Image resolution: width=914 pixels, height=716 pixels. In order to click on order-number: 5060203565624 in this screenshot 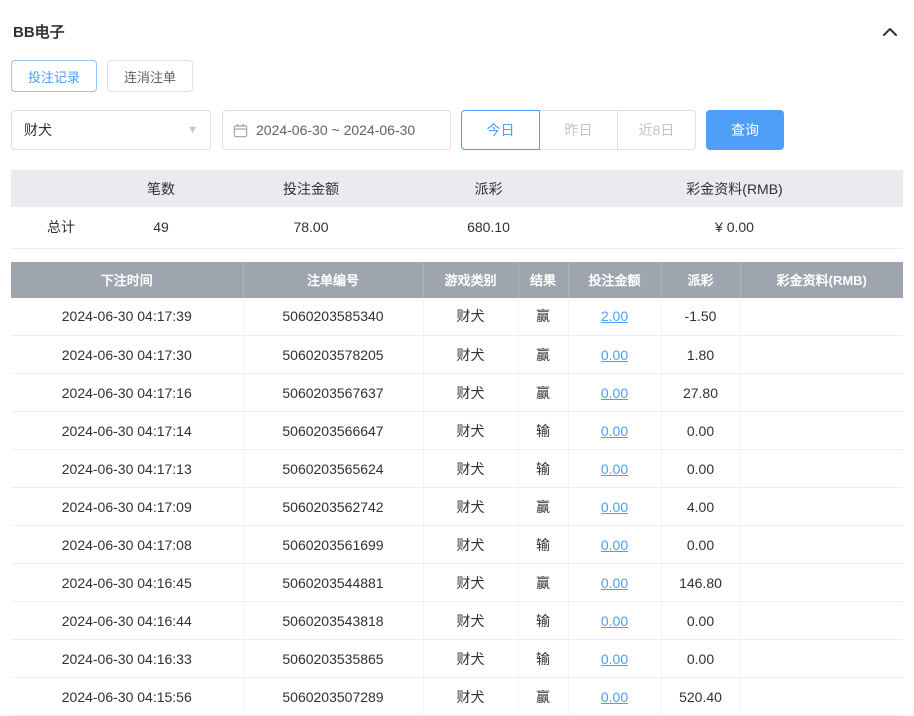, I will do `click(333, 469)`.